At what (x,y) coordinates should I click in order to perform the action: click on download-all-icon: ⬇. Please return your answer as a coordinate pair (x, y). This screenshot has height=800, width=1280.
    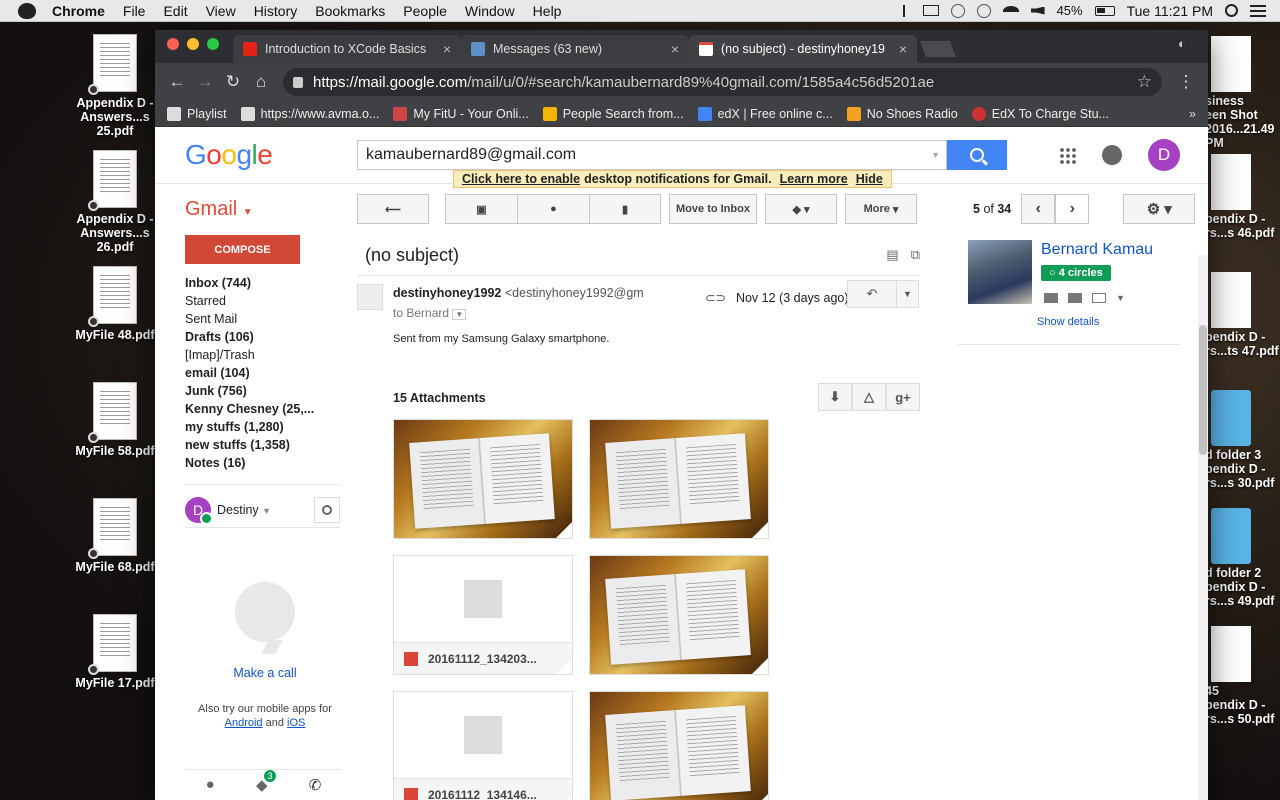
    Looking at the image, I should click on (835, 397).